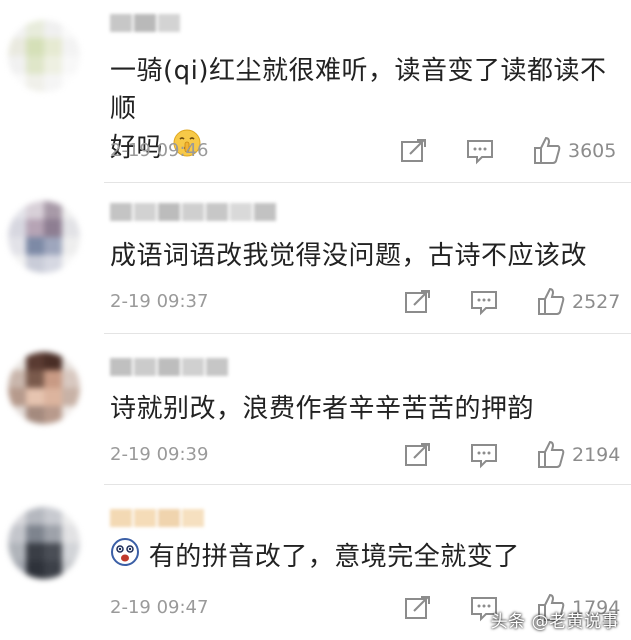  What do you see at coordinates (322, 409) in the screenshot?
I see `comment-text-line: 诗就别改，浪费作者辛辛苦苦的押韵` at bounding box center [322, 409].